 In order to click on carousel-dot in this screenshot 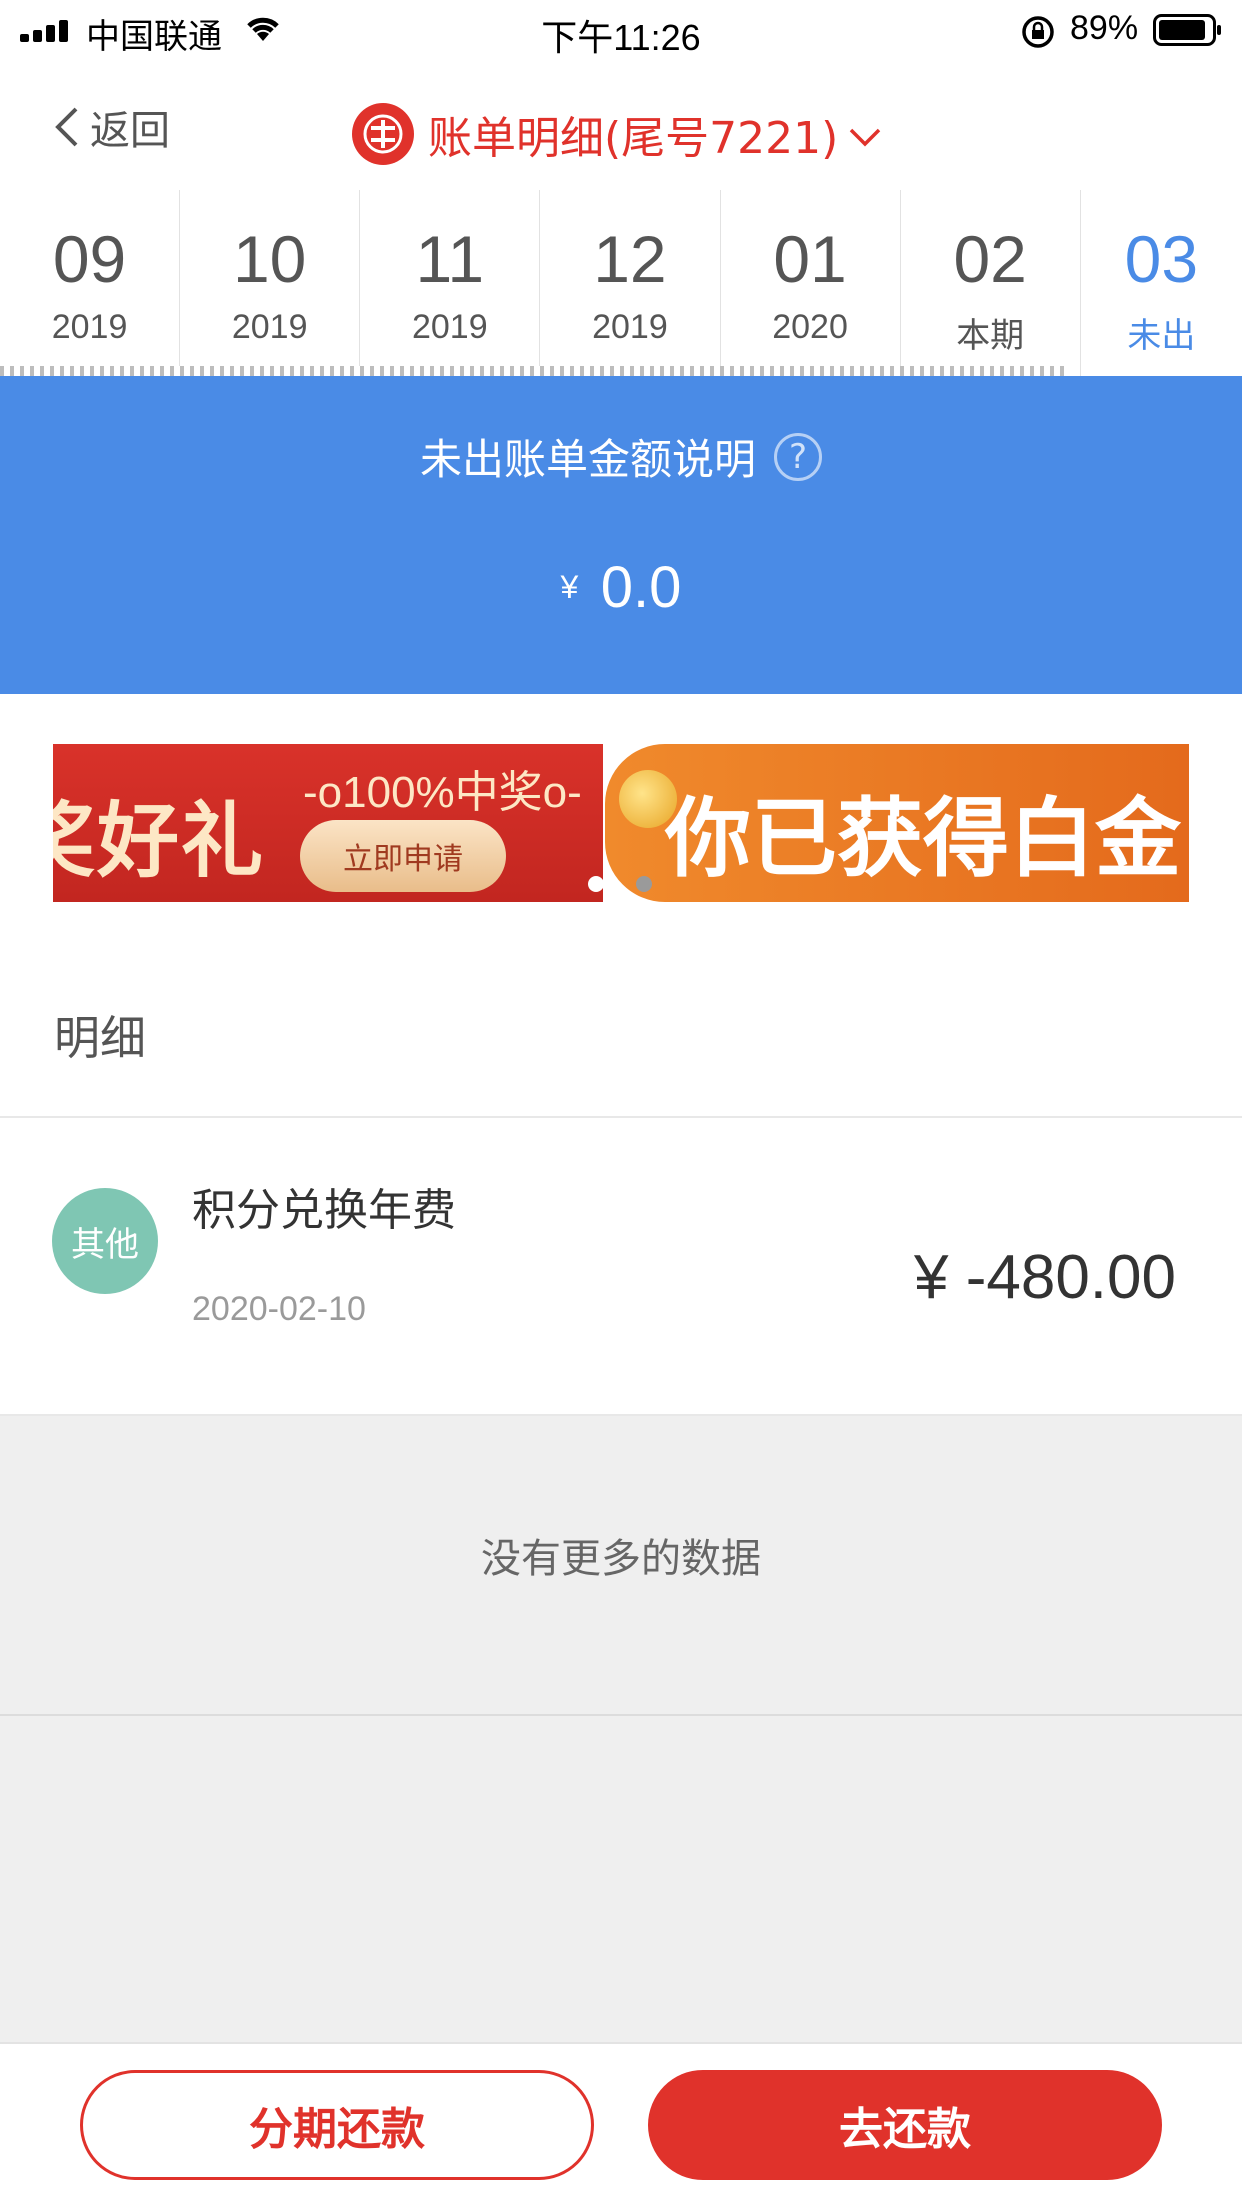, I will do `click(644, 884)`.